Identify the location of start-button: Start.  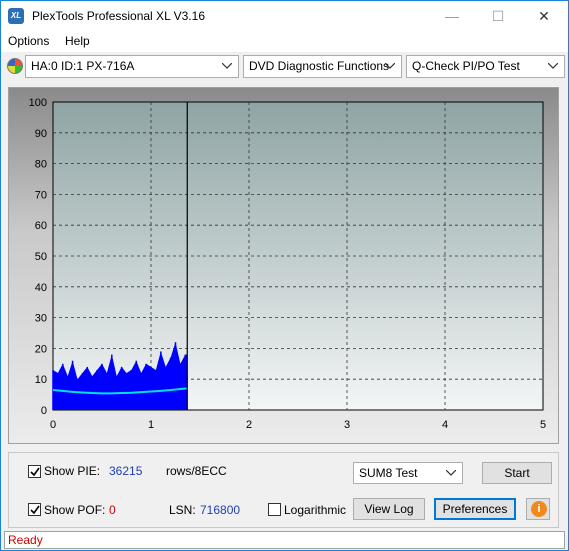
(517, 473).